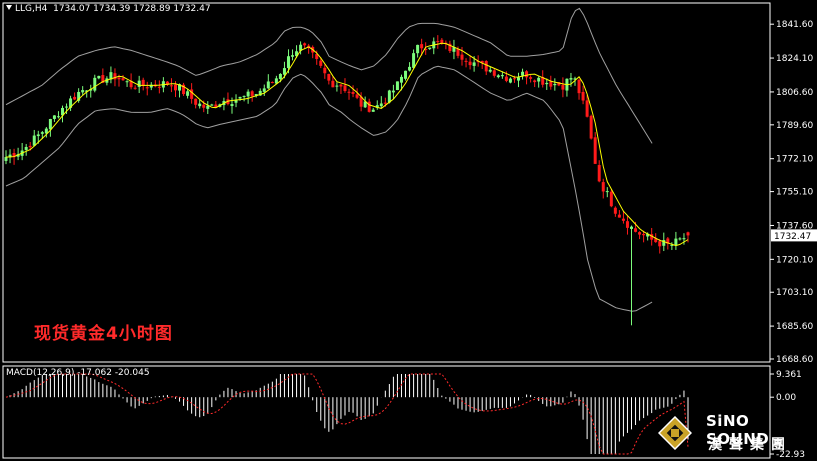 The height and width of the screenshot is (461, 817). Describe the element at coordinates (132, 9) in the screenshot. I see `ohlc-readout: 1734.07 1734.39 1728.89 1732.47` at that location.